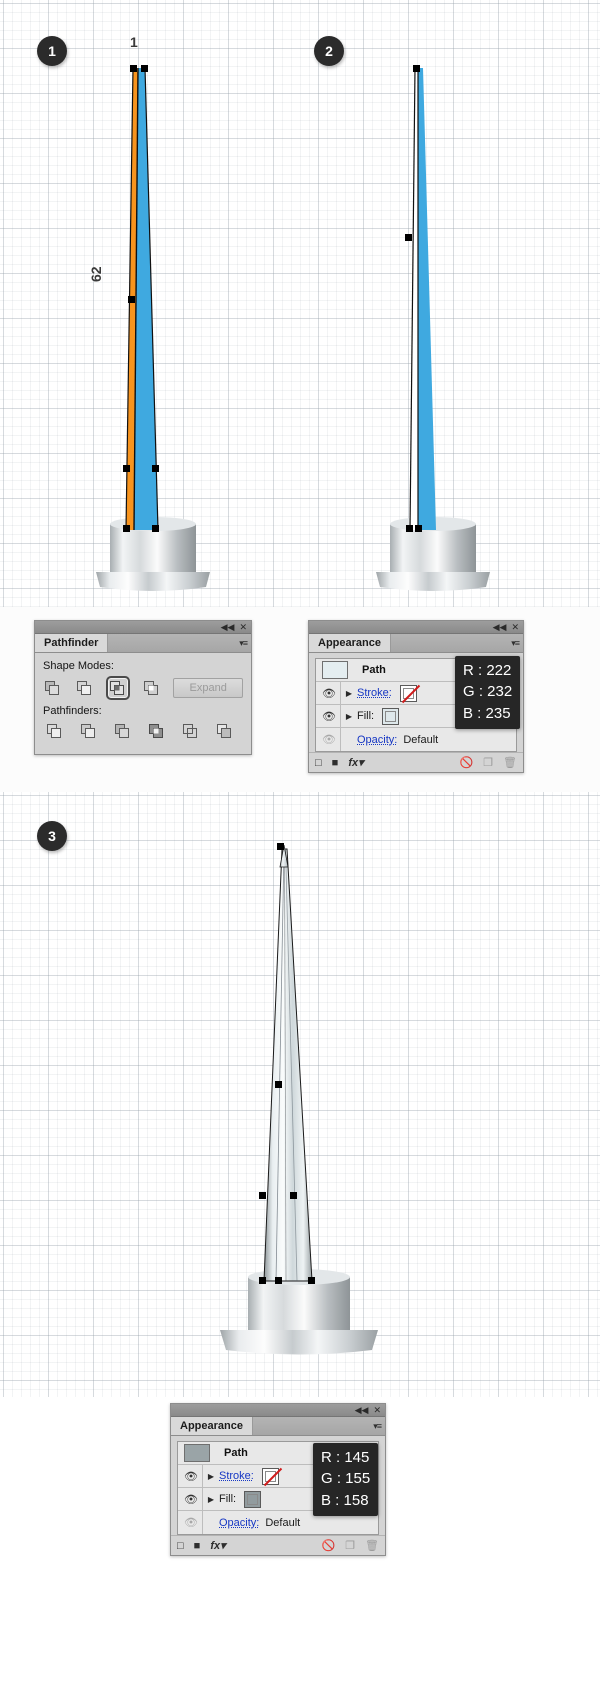 The image size is (600, 1693). What do you see at coordinates (118, 688) in the screenshot?
I see `intersect-icon` at bounding box center [118, 688].